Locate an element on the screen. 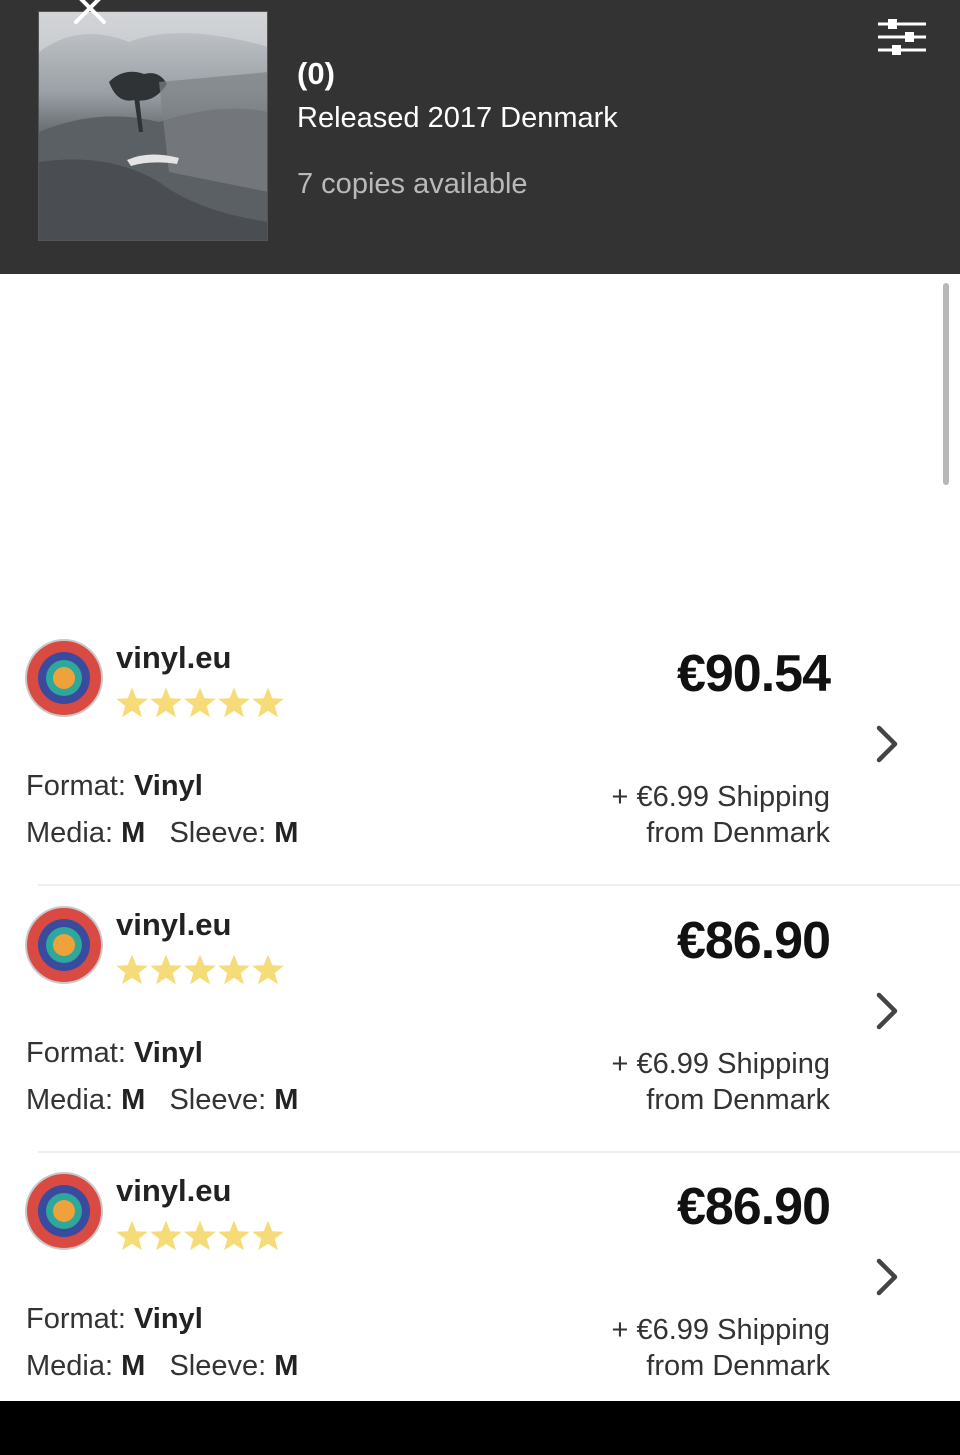  release-details: Released 2017 Denmark is located at coordinates (457, 118).